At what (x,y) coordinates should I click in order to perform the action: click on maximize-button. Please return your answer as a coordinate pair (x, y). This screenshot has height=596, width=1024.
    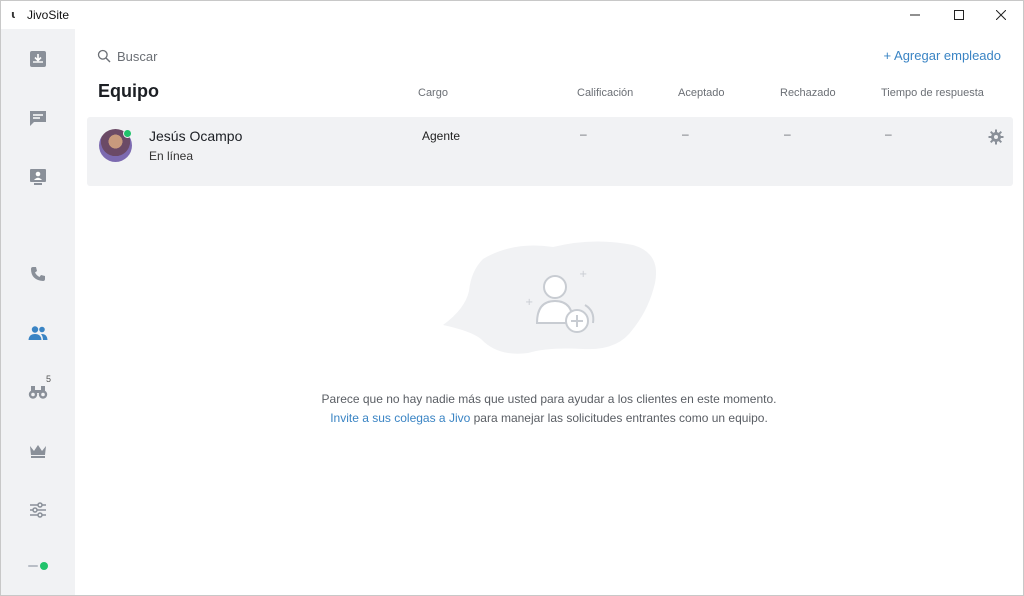
    Looking at the image, I should click on (959, 15).